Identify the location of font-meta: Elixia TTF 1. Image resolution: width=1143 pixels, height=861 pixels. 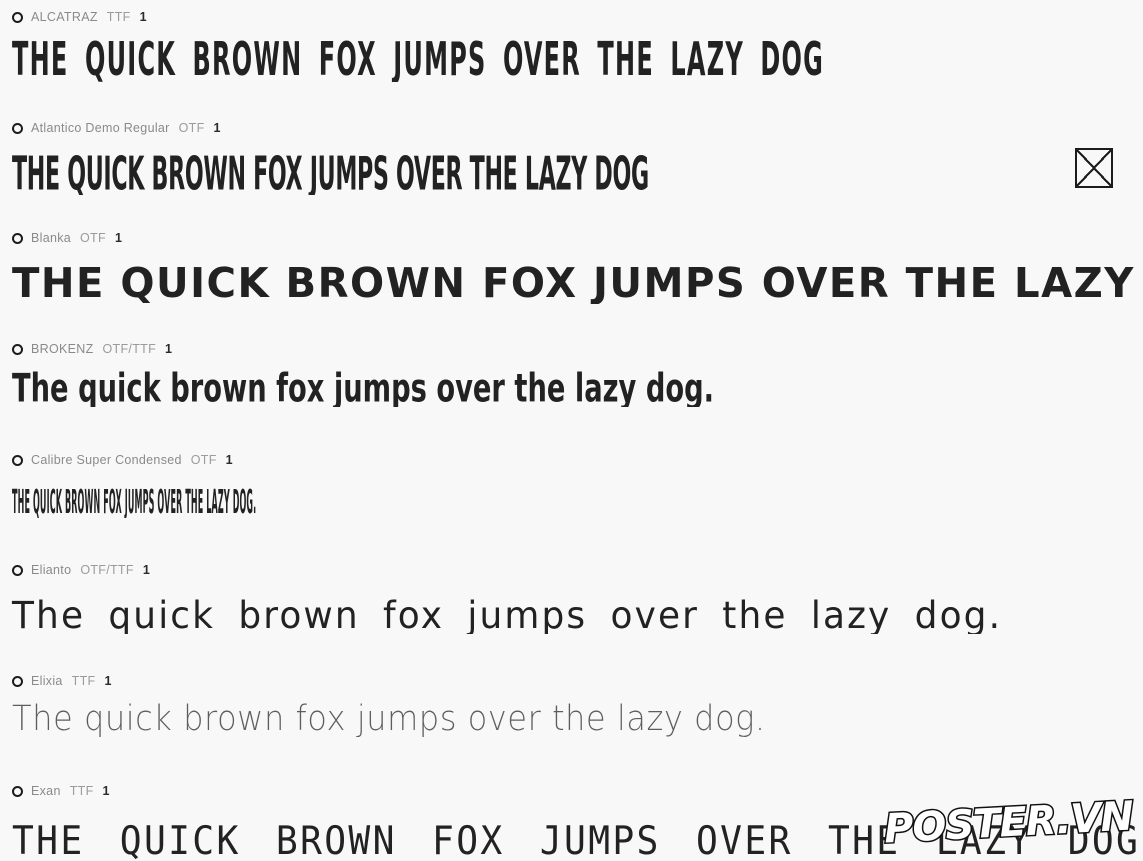
(55, 681).